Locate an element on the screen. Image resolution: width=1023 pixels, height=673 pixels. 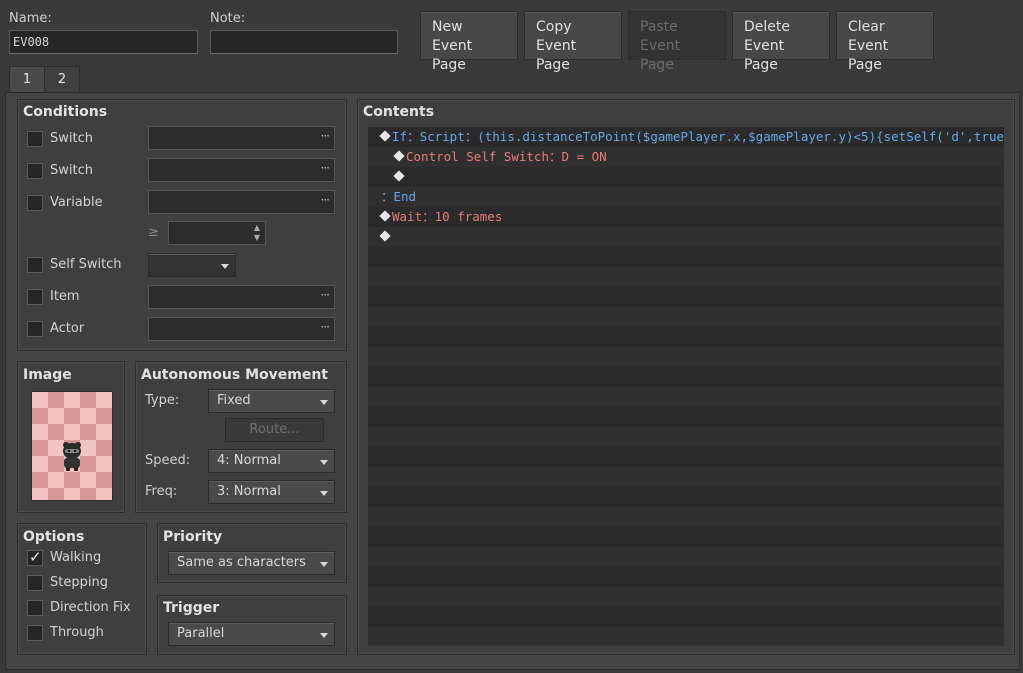
command-empty-end is located at coordinates (385, 237).